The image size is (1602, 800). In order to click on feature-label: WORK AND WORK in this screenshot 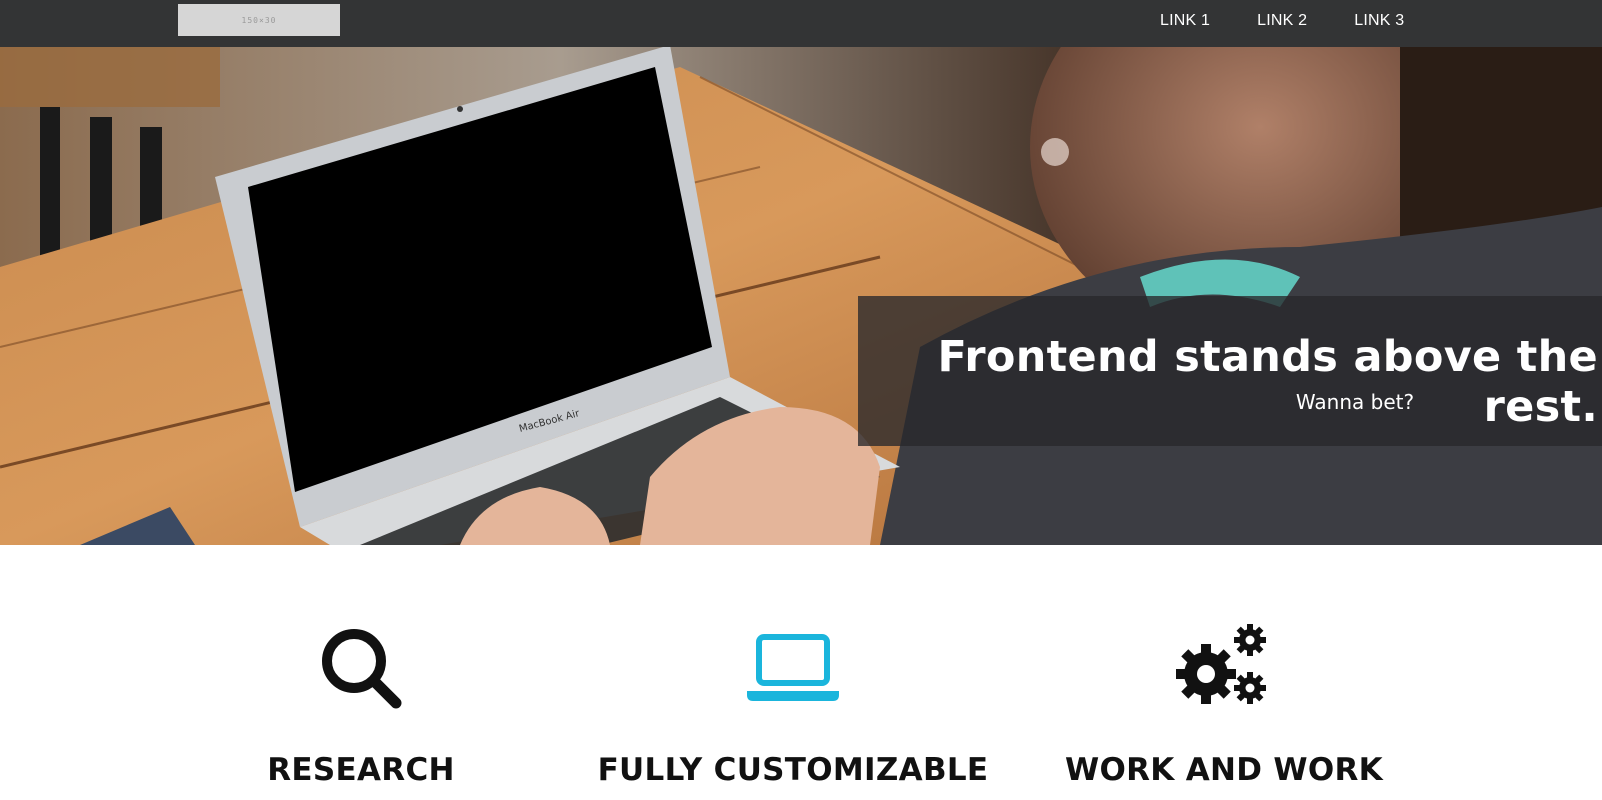, I will do `click(1224, 770)`.